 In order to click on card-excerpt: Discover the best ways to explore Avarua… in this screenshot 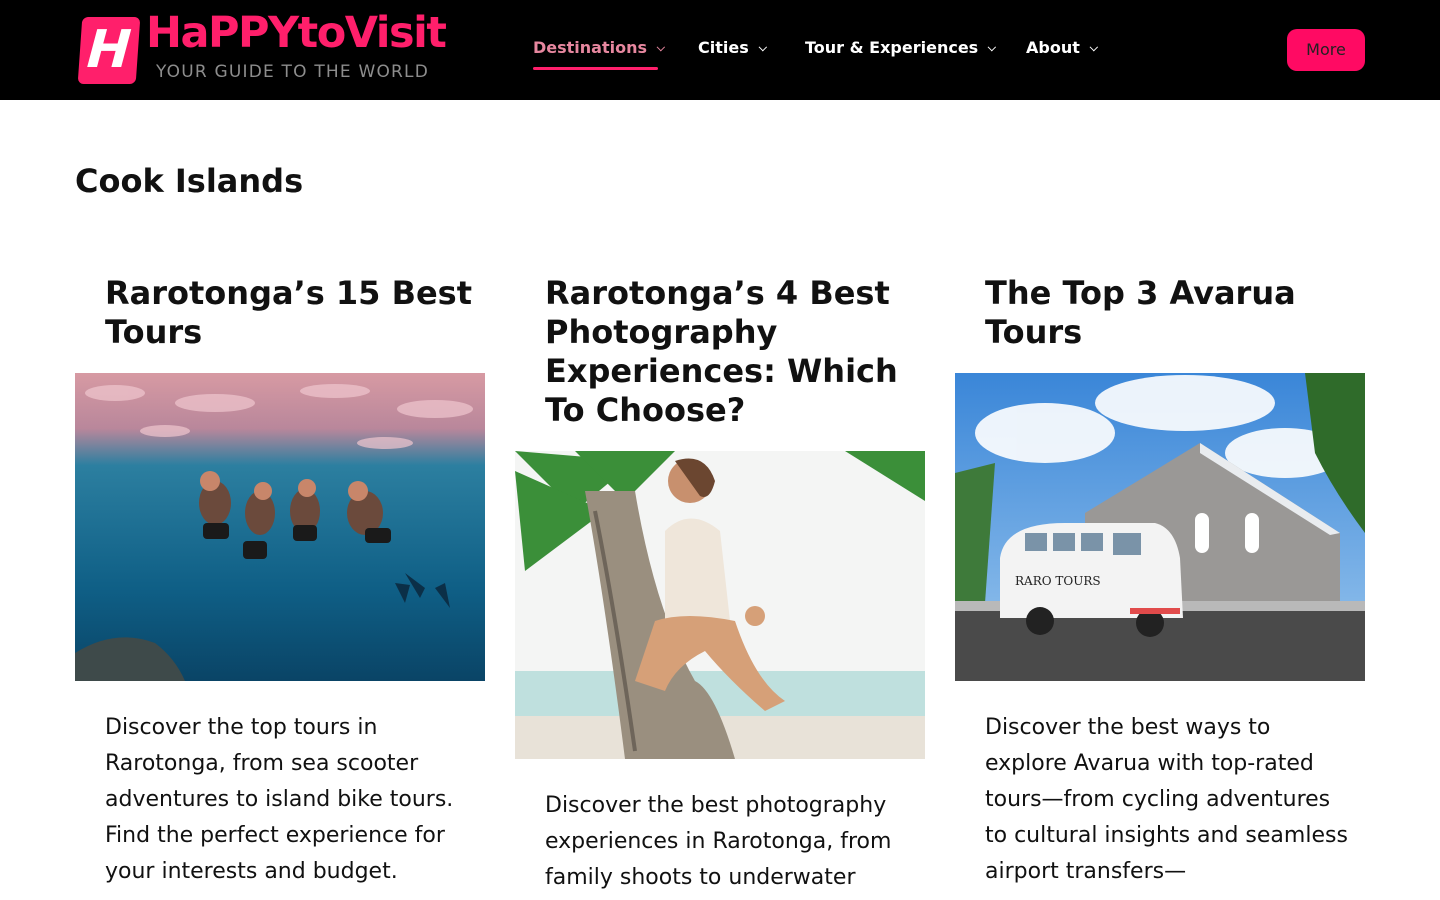, I will do `click(1166, 799)`.